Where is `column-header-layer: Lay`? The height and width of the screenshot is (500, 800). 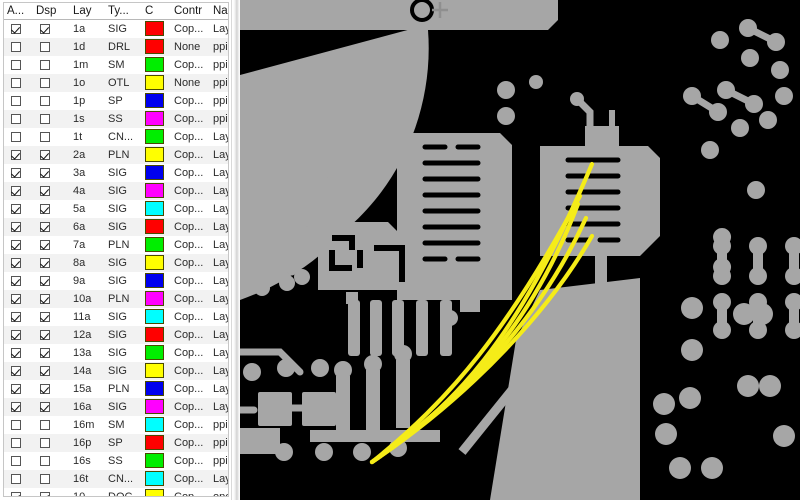 column-header-layer: Lay is located at coordinates (87, 11).